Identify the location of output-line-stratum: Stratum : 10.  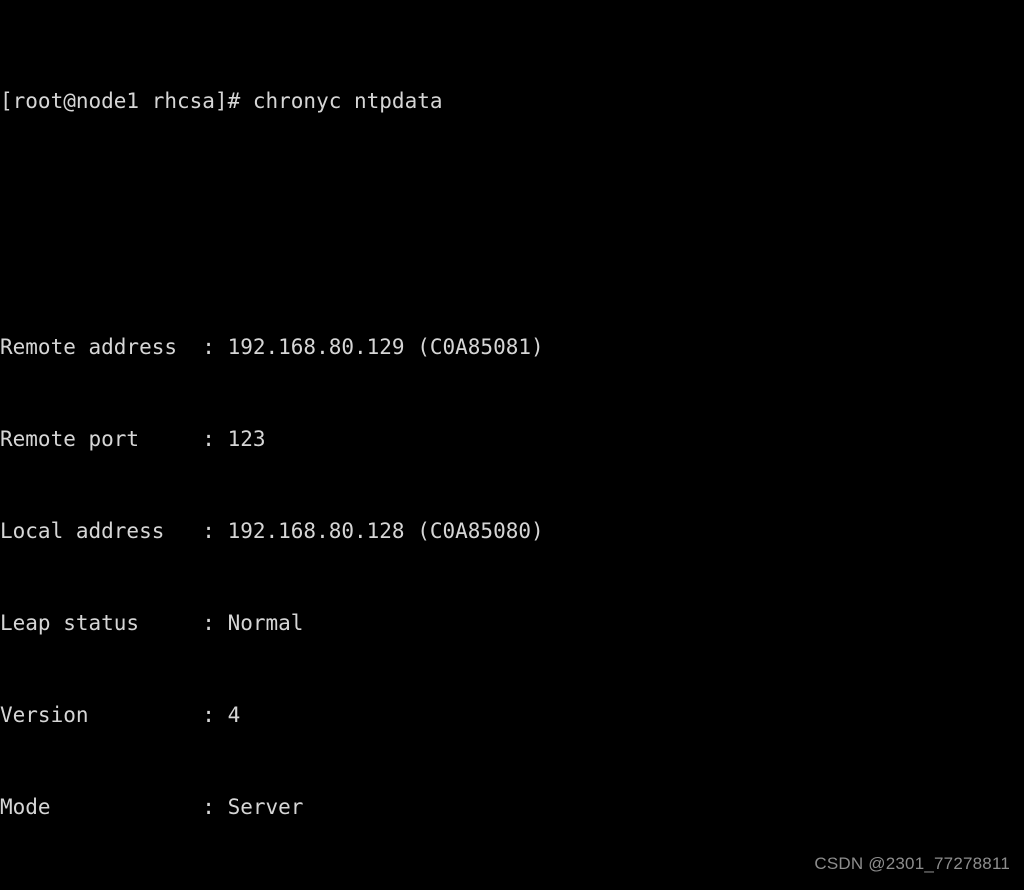
(512, 887).